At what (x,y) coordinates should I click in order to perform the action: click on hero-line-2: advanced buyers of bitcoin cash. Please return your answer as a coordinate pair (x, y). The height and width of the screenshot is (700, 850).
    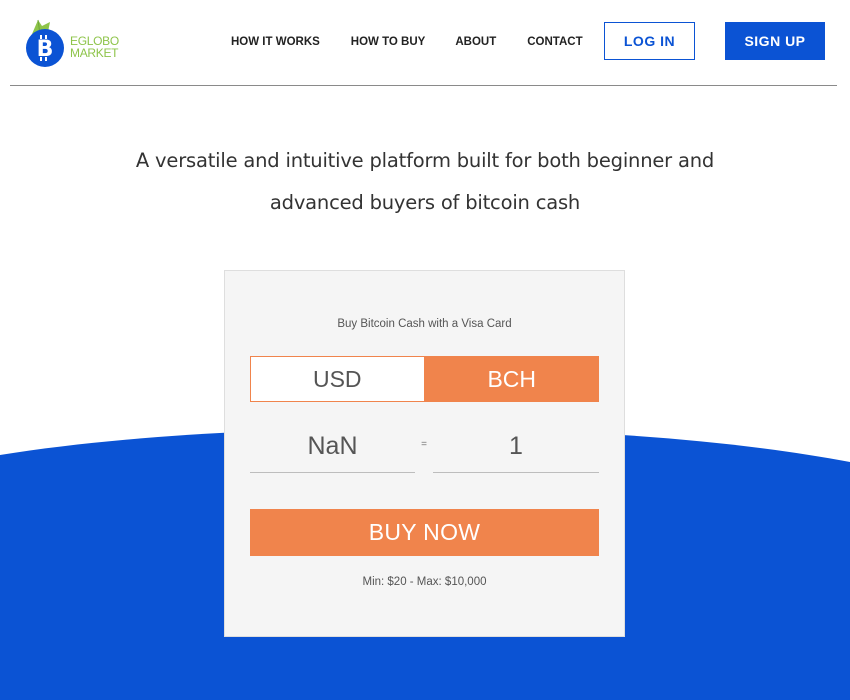
    Looking at the image, I should click on (425, 202).